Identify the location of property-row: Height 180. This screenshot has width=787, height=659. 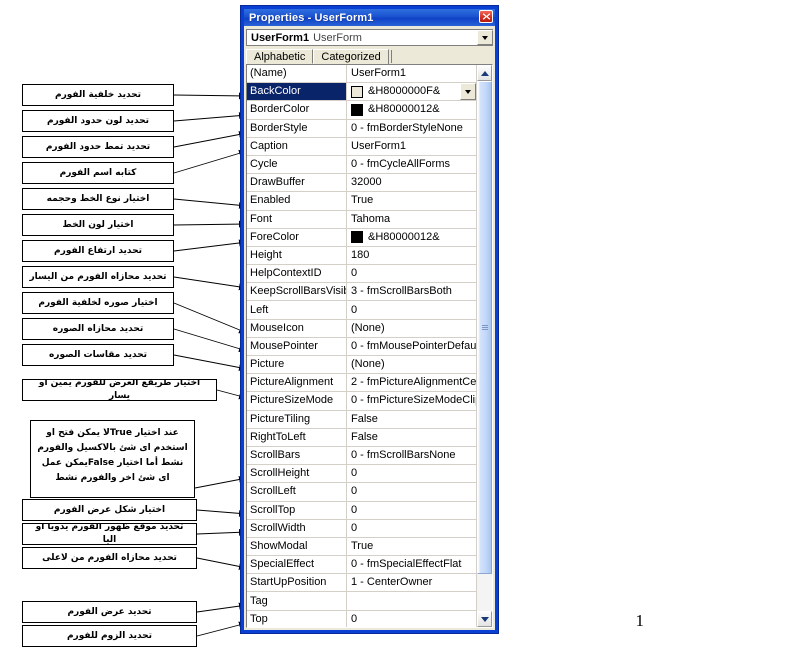
(361, 256).